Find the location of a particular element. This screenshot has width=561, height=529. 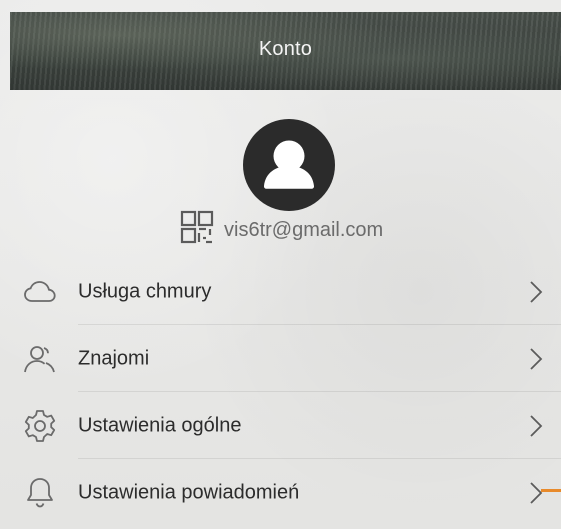

menu-item-label: Usługa chmury is located at coordinates (145, 291).